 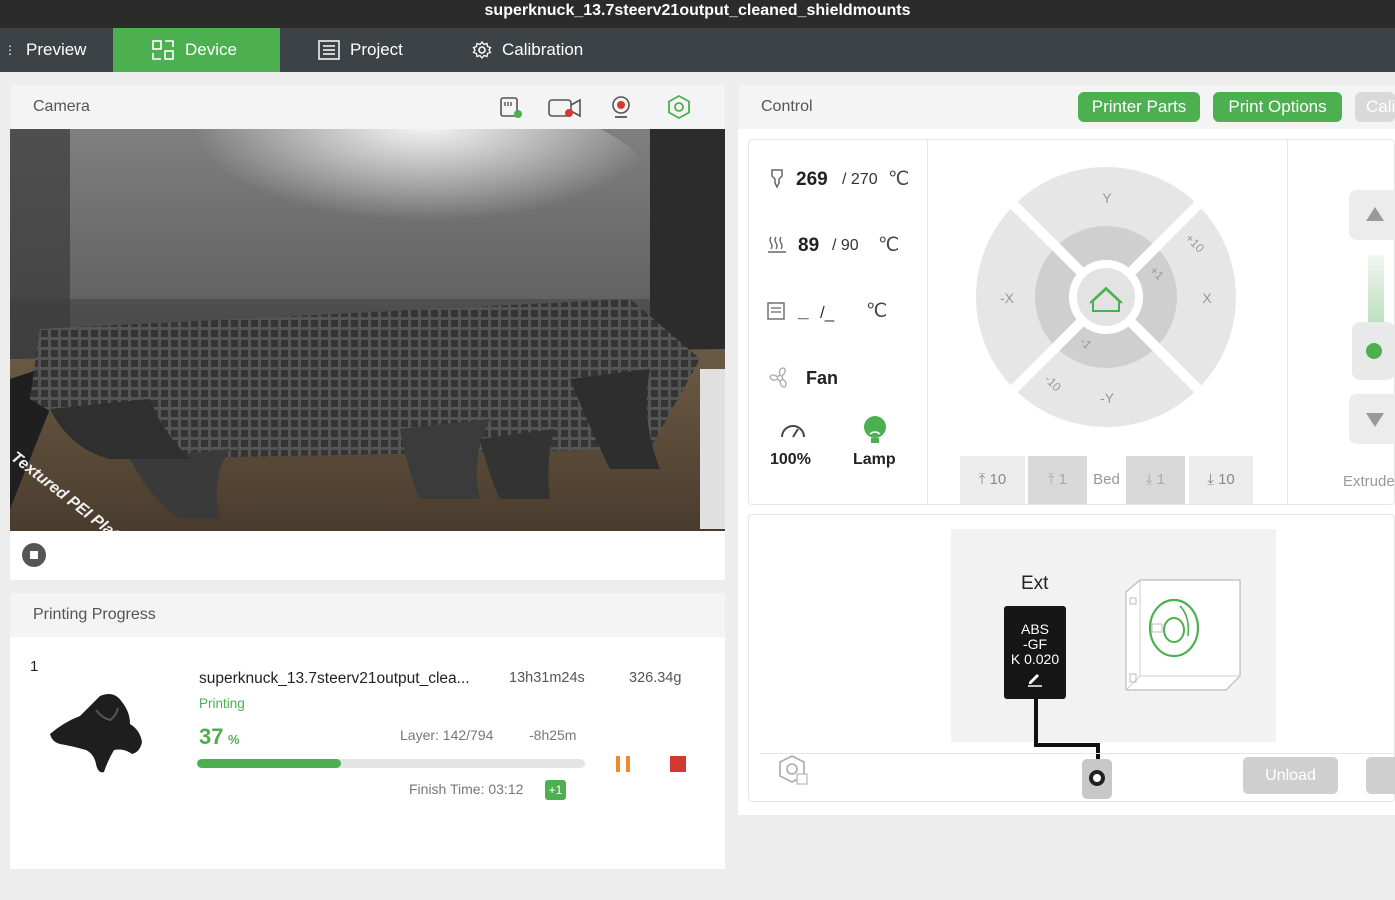 I want to click on bed-up-1-button: ⤒ 1, so click(x=1057, y=480).